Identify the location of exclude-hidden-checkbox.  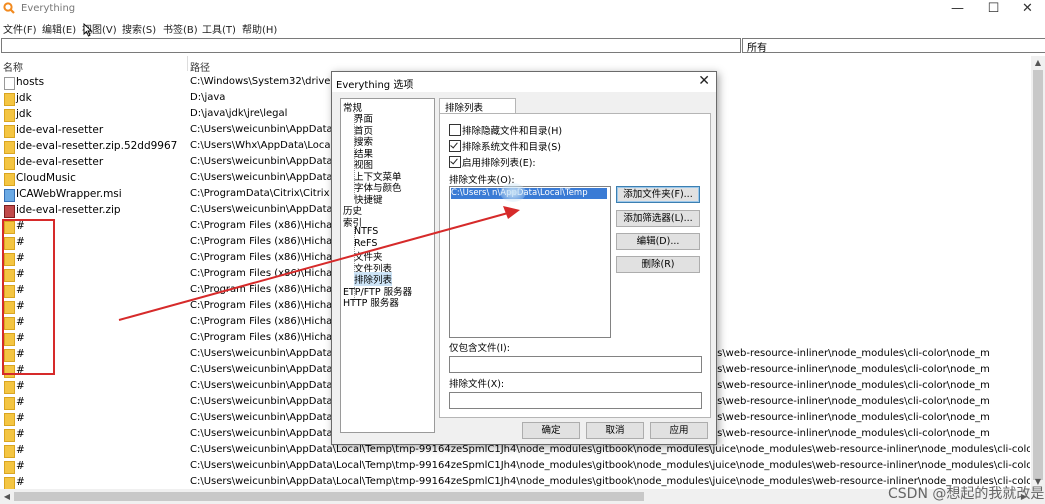
(455, 130).